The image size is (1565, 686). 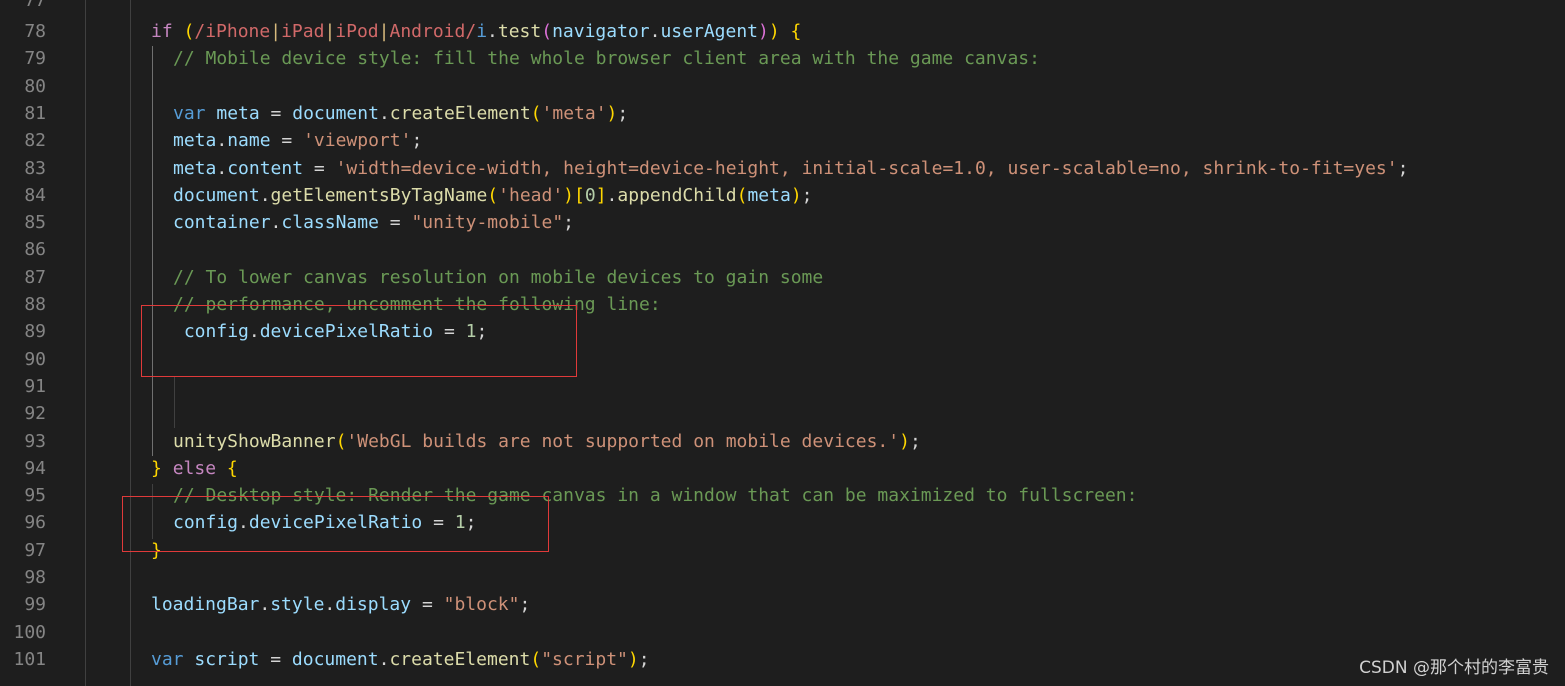 I want to click on line-number: 99, so click(x=35, y=605).